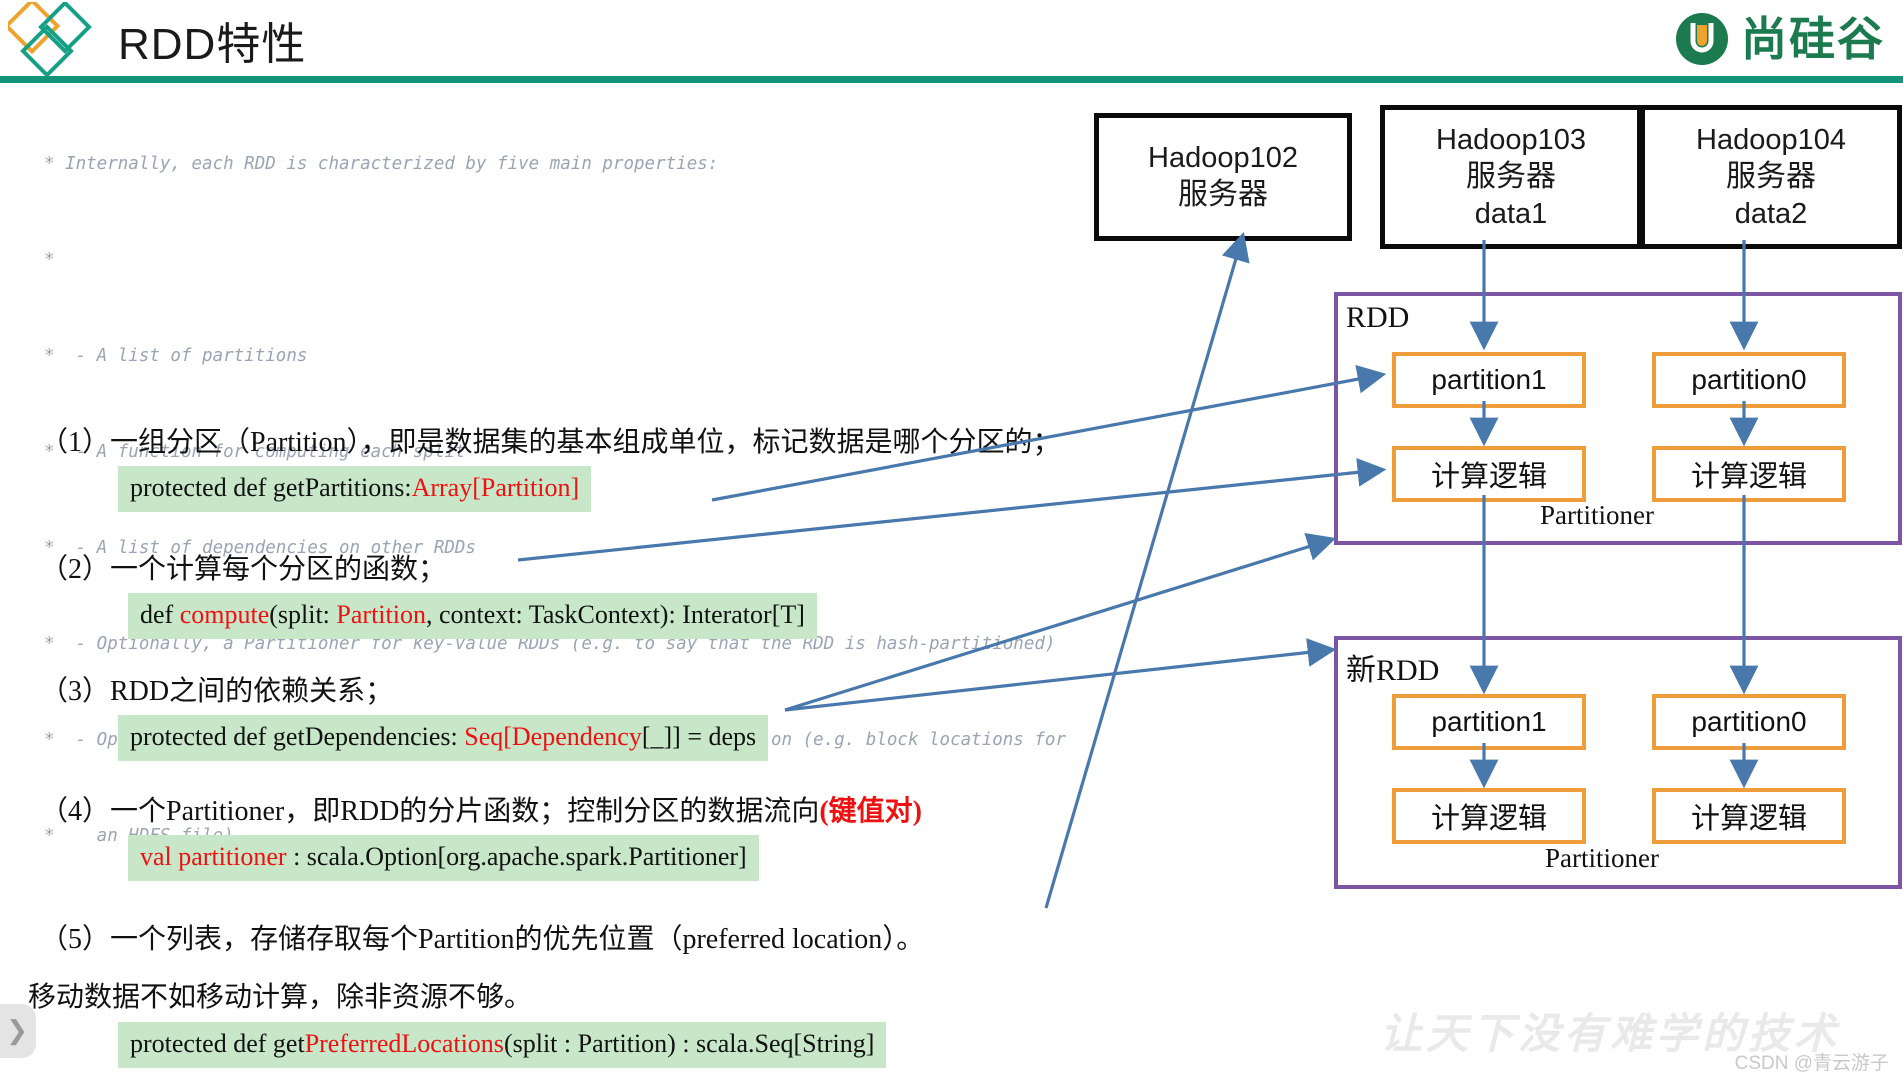  What do you see at coordinates (1749, 722) in the screenshot?
I see `rdd-bottom-partition0: partition0` at bounding box center [1749, 722].